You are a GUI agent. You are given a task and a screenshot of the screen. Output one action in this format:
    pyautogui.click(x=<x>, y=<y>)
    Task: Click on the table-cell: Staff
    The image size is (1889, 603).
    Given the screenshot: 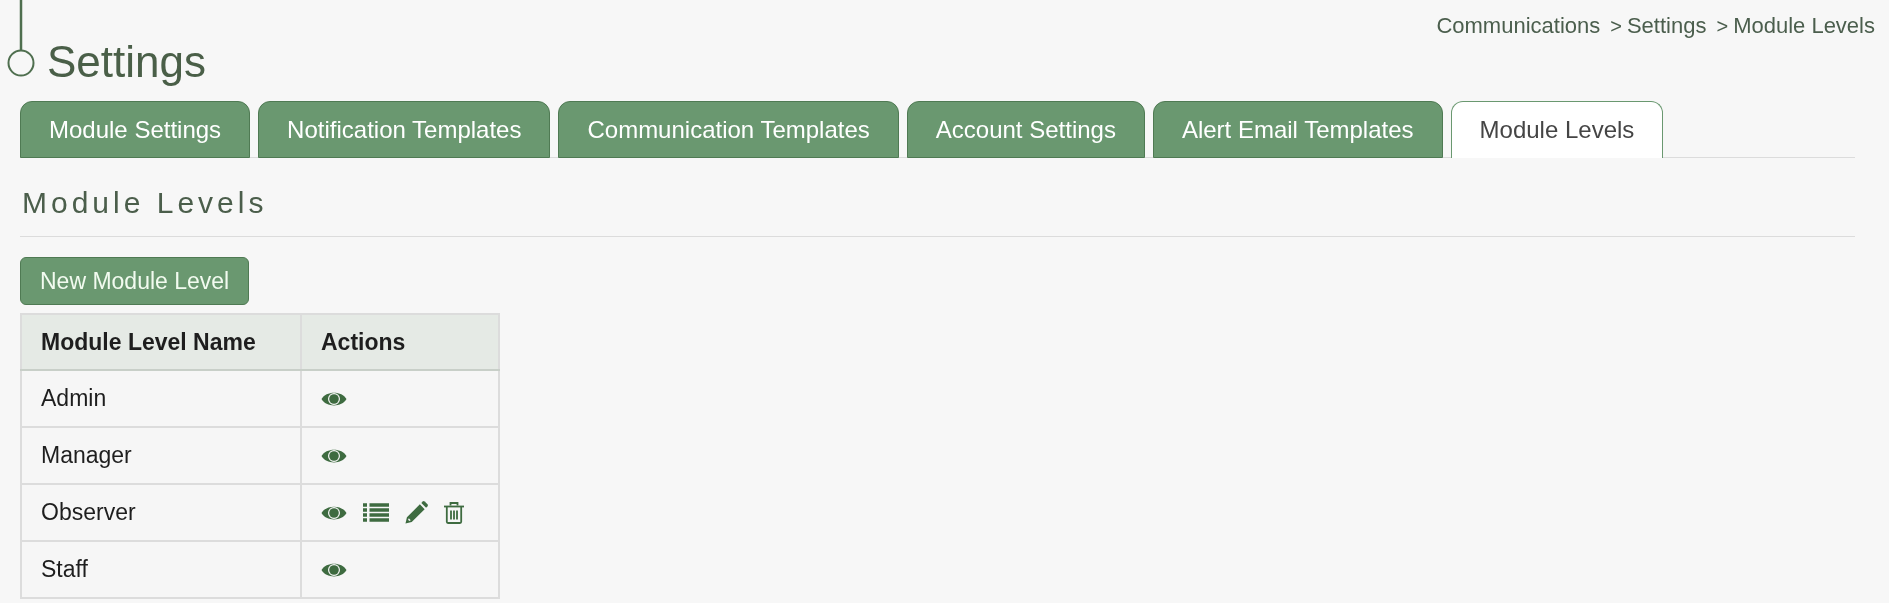 What is the action you would take?
    pyautogui.click(x=161, y=569)
    